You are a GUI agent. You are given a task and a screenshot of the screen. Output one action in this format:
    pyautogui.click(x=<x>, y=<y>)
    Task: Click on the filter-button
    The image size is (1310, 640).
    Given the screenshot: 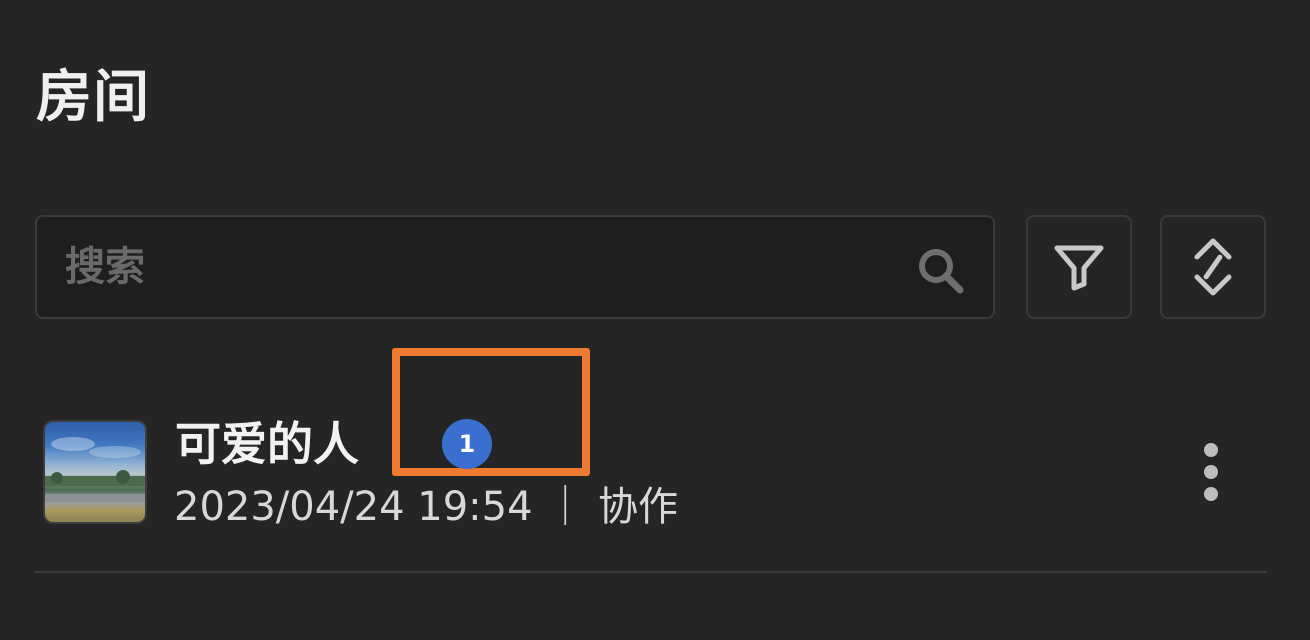 What is the action you would take?
    pyautogui.click(x=1079, y=267)
    